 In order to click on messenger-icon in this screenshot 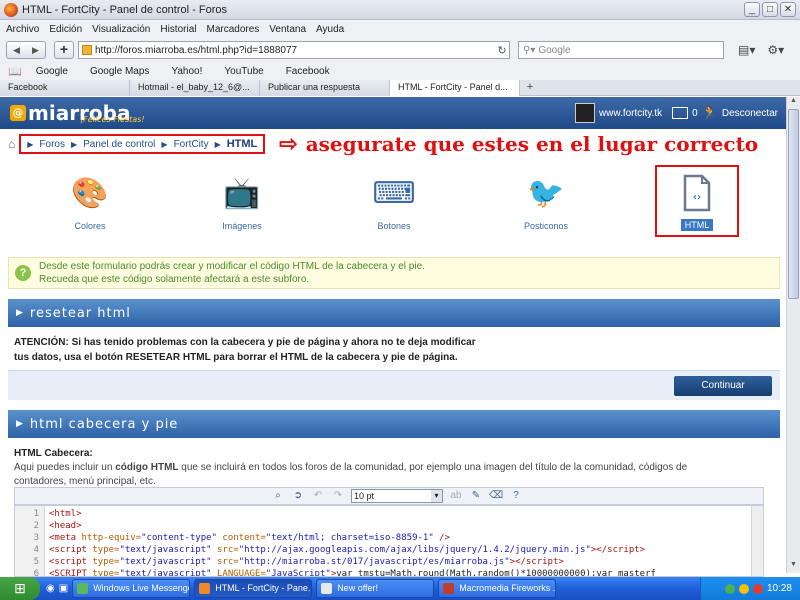, I will do `click(83, 588)`.